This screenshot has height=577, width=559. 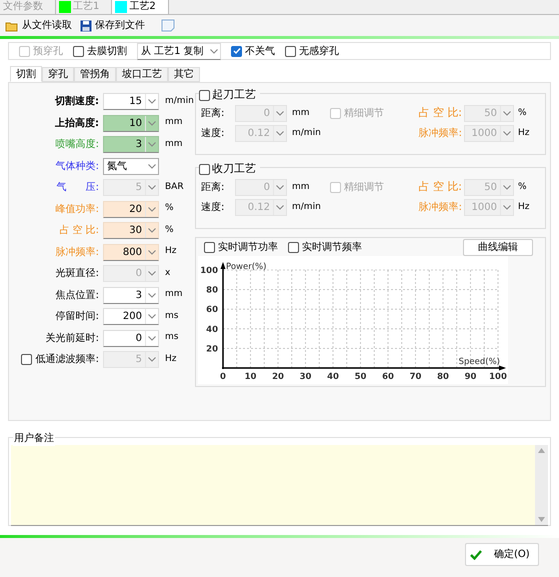 I want to click on x-tick-label: 50, so click(x=360, y=377).